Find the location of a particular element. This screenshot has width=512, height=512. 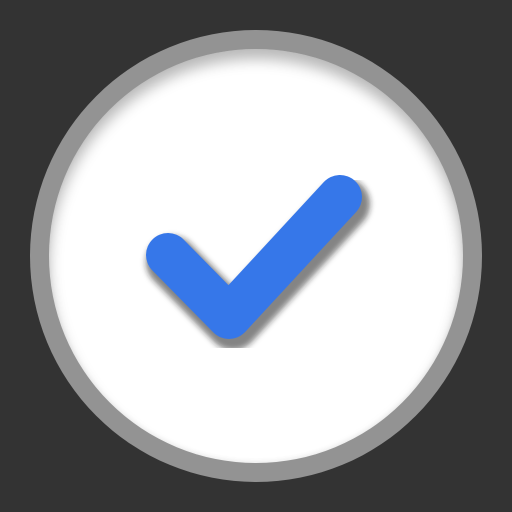

checkmark-shape is located at coordinates (254, 257).